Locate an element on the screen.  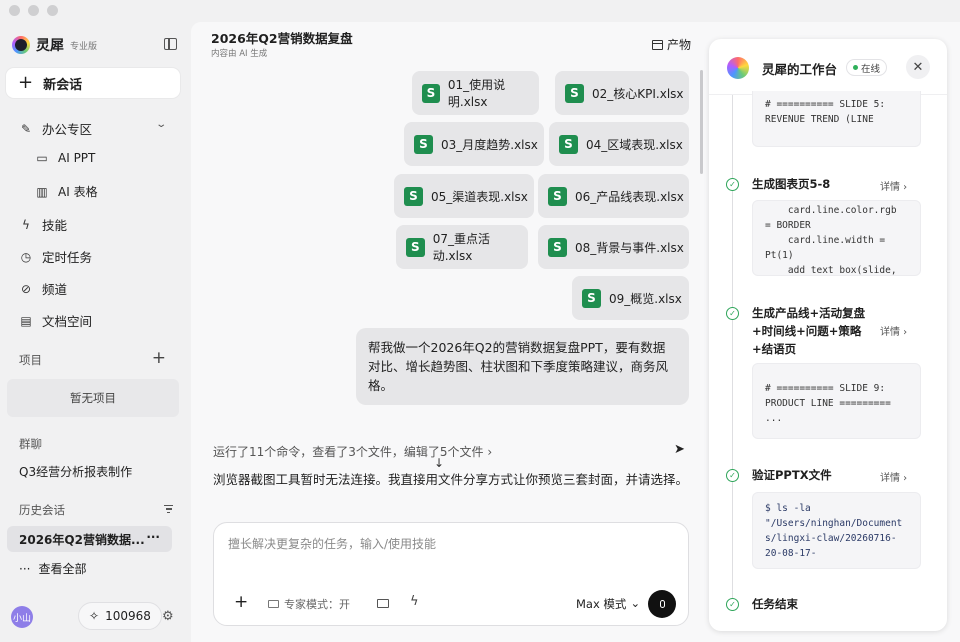
sidebar-item-ai-table: ▥ AI 表格 is located at coordinates (66, 191).